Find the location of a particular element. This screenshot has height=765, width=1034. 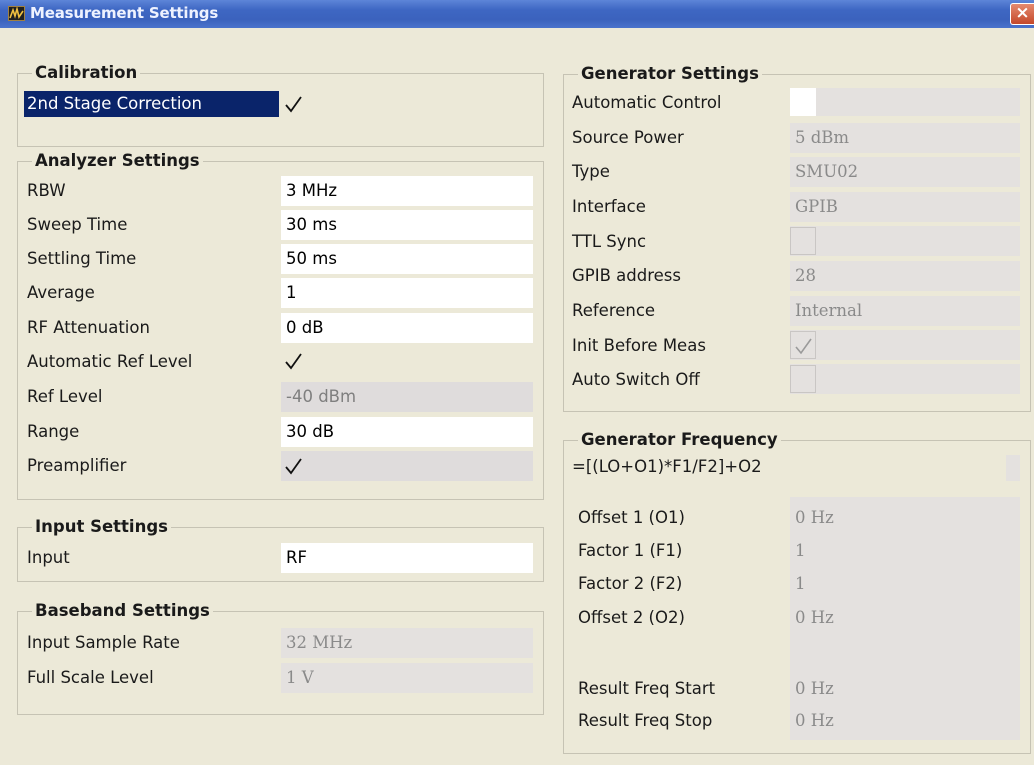

automatic-control-label: Automatic Control is located at coordinates (647, 102).